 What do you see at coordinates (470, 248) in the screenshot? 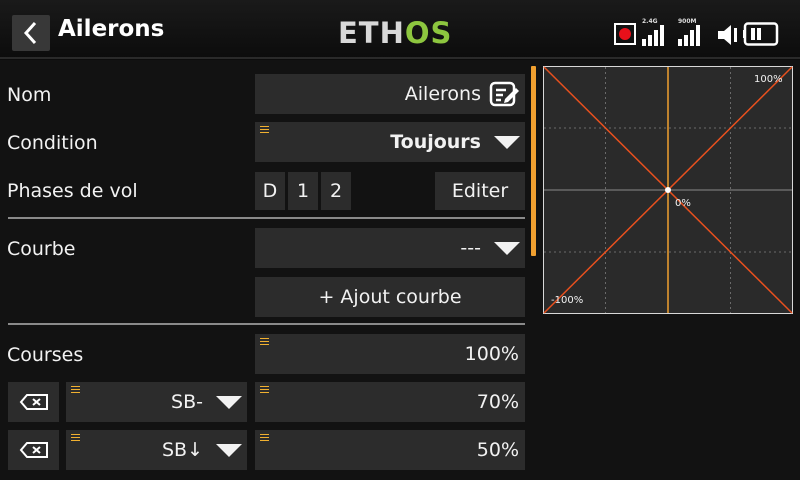
I see `curve-value: ---` at bounding box center [470, 248].